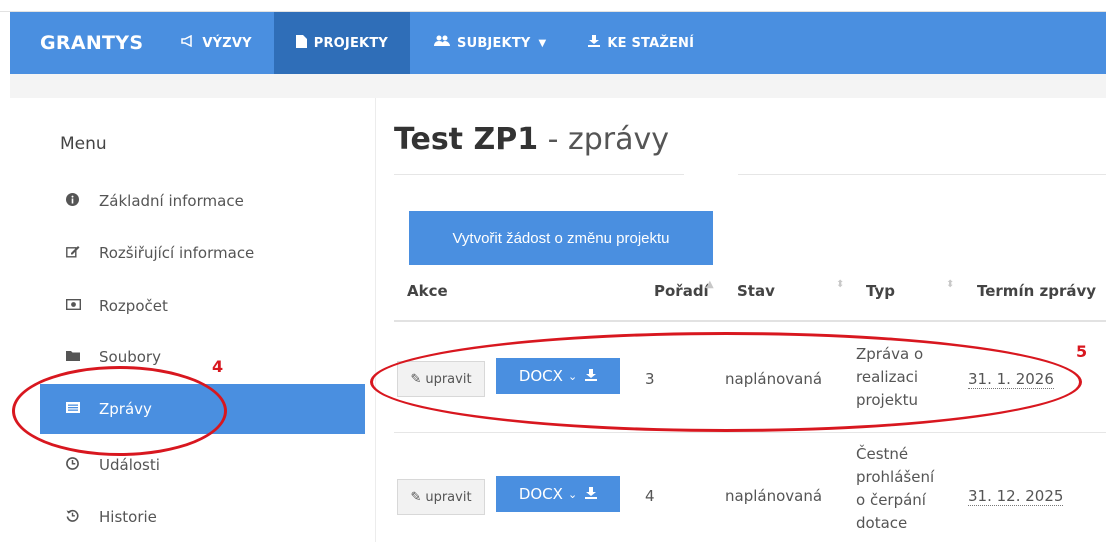 The width and height of the screenshot is (1106, 542). I want to click on sidebar-item-rozsirujici-informace: Rozšiřující informace, so click(202, 253).